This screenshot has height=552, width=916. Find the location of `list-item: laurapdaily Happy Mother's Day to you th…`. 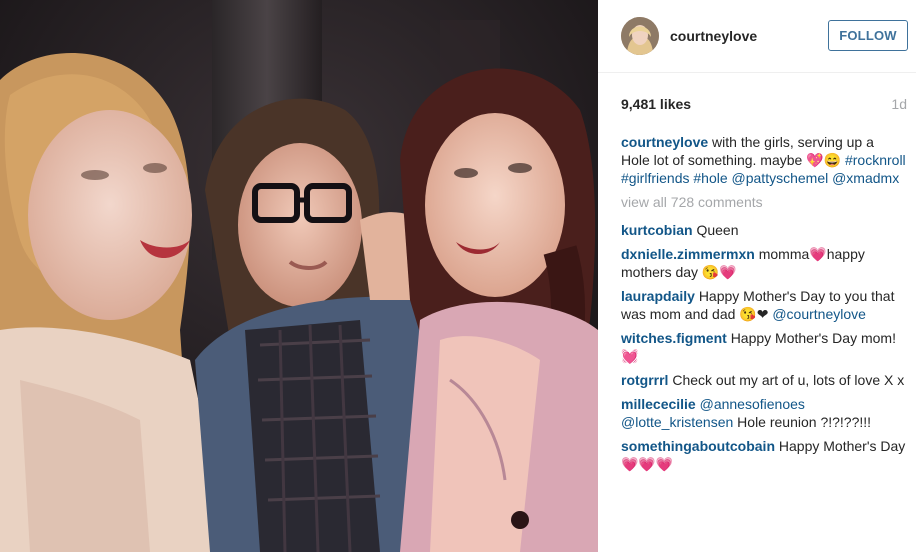

list-item: laurapdaily Happy Mother's Day to you th… is located at coordinates (763, 305).